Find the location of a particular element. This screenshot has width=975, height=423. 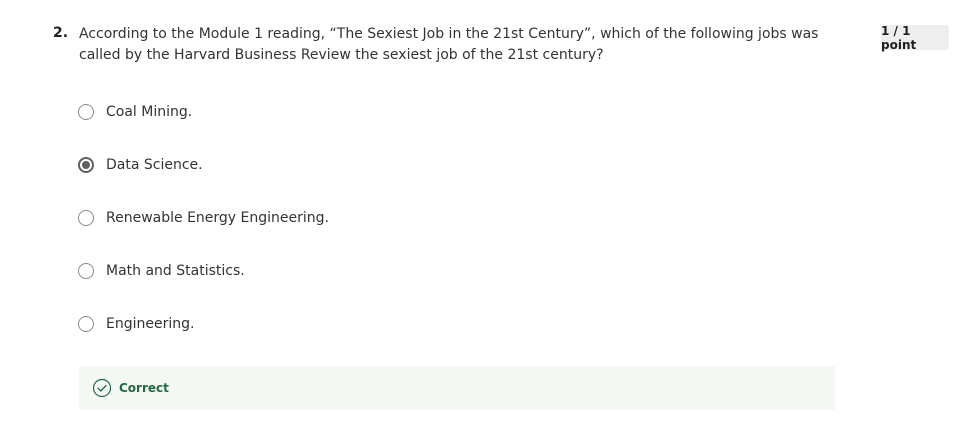

option-coal-mining: Coal Mining. is located at coordinates (135, 112).